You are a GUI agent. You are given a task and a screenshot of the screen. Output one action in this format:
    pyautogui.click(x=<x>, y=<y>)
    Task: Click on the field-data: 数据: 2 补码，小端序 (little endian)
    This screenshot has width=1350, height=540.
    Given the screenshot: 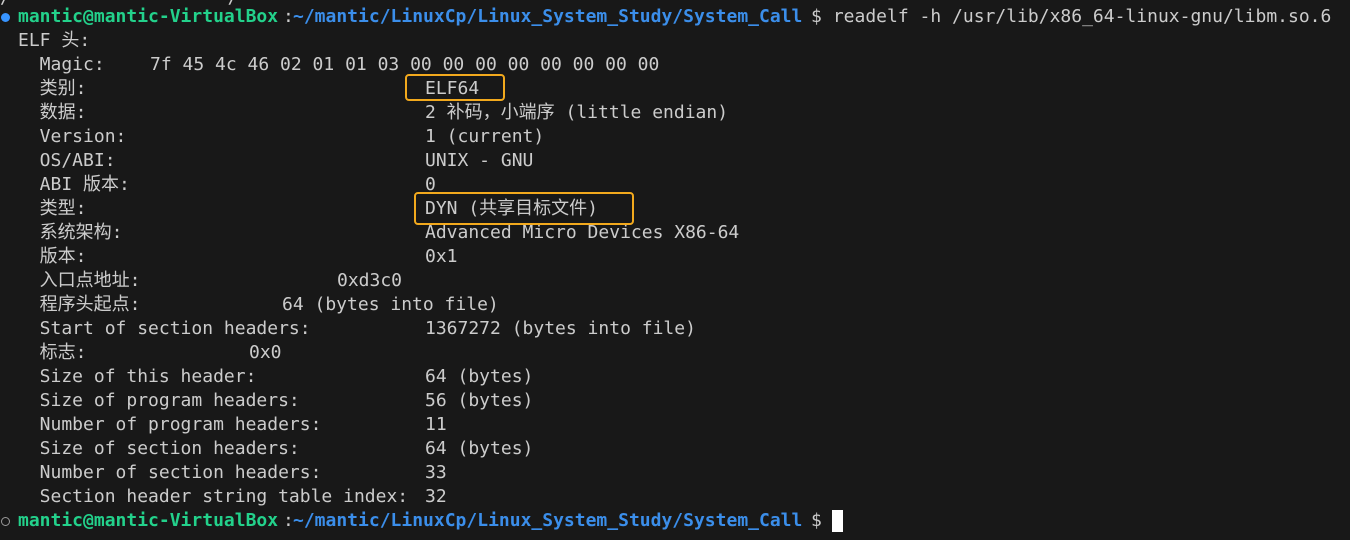 What is the action you would take?
    pyautogui.click(x=373, y=112)
    